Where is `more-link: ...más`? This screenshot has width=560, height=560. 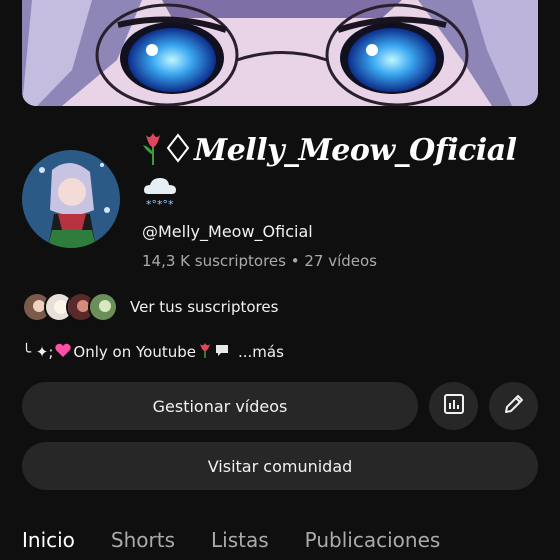
more-link: ...más is located at coordinates (261, 352).